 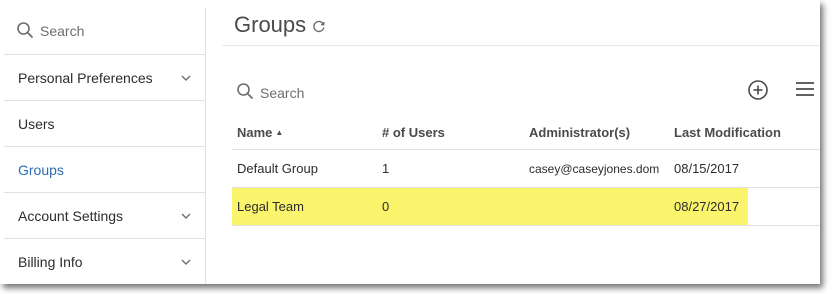 I want to click on cell-user-count: 1, so click(x=386, y=168).